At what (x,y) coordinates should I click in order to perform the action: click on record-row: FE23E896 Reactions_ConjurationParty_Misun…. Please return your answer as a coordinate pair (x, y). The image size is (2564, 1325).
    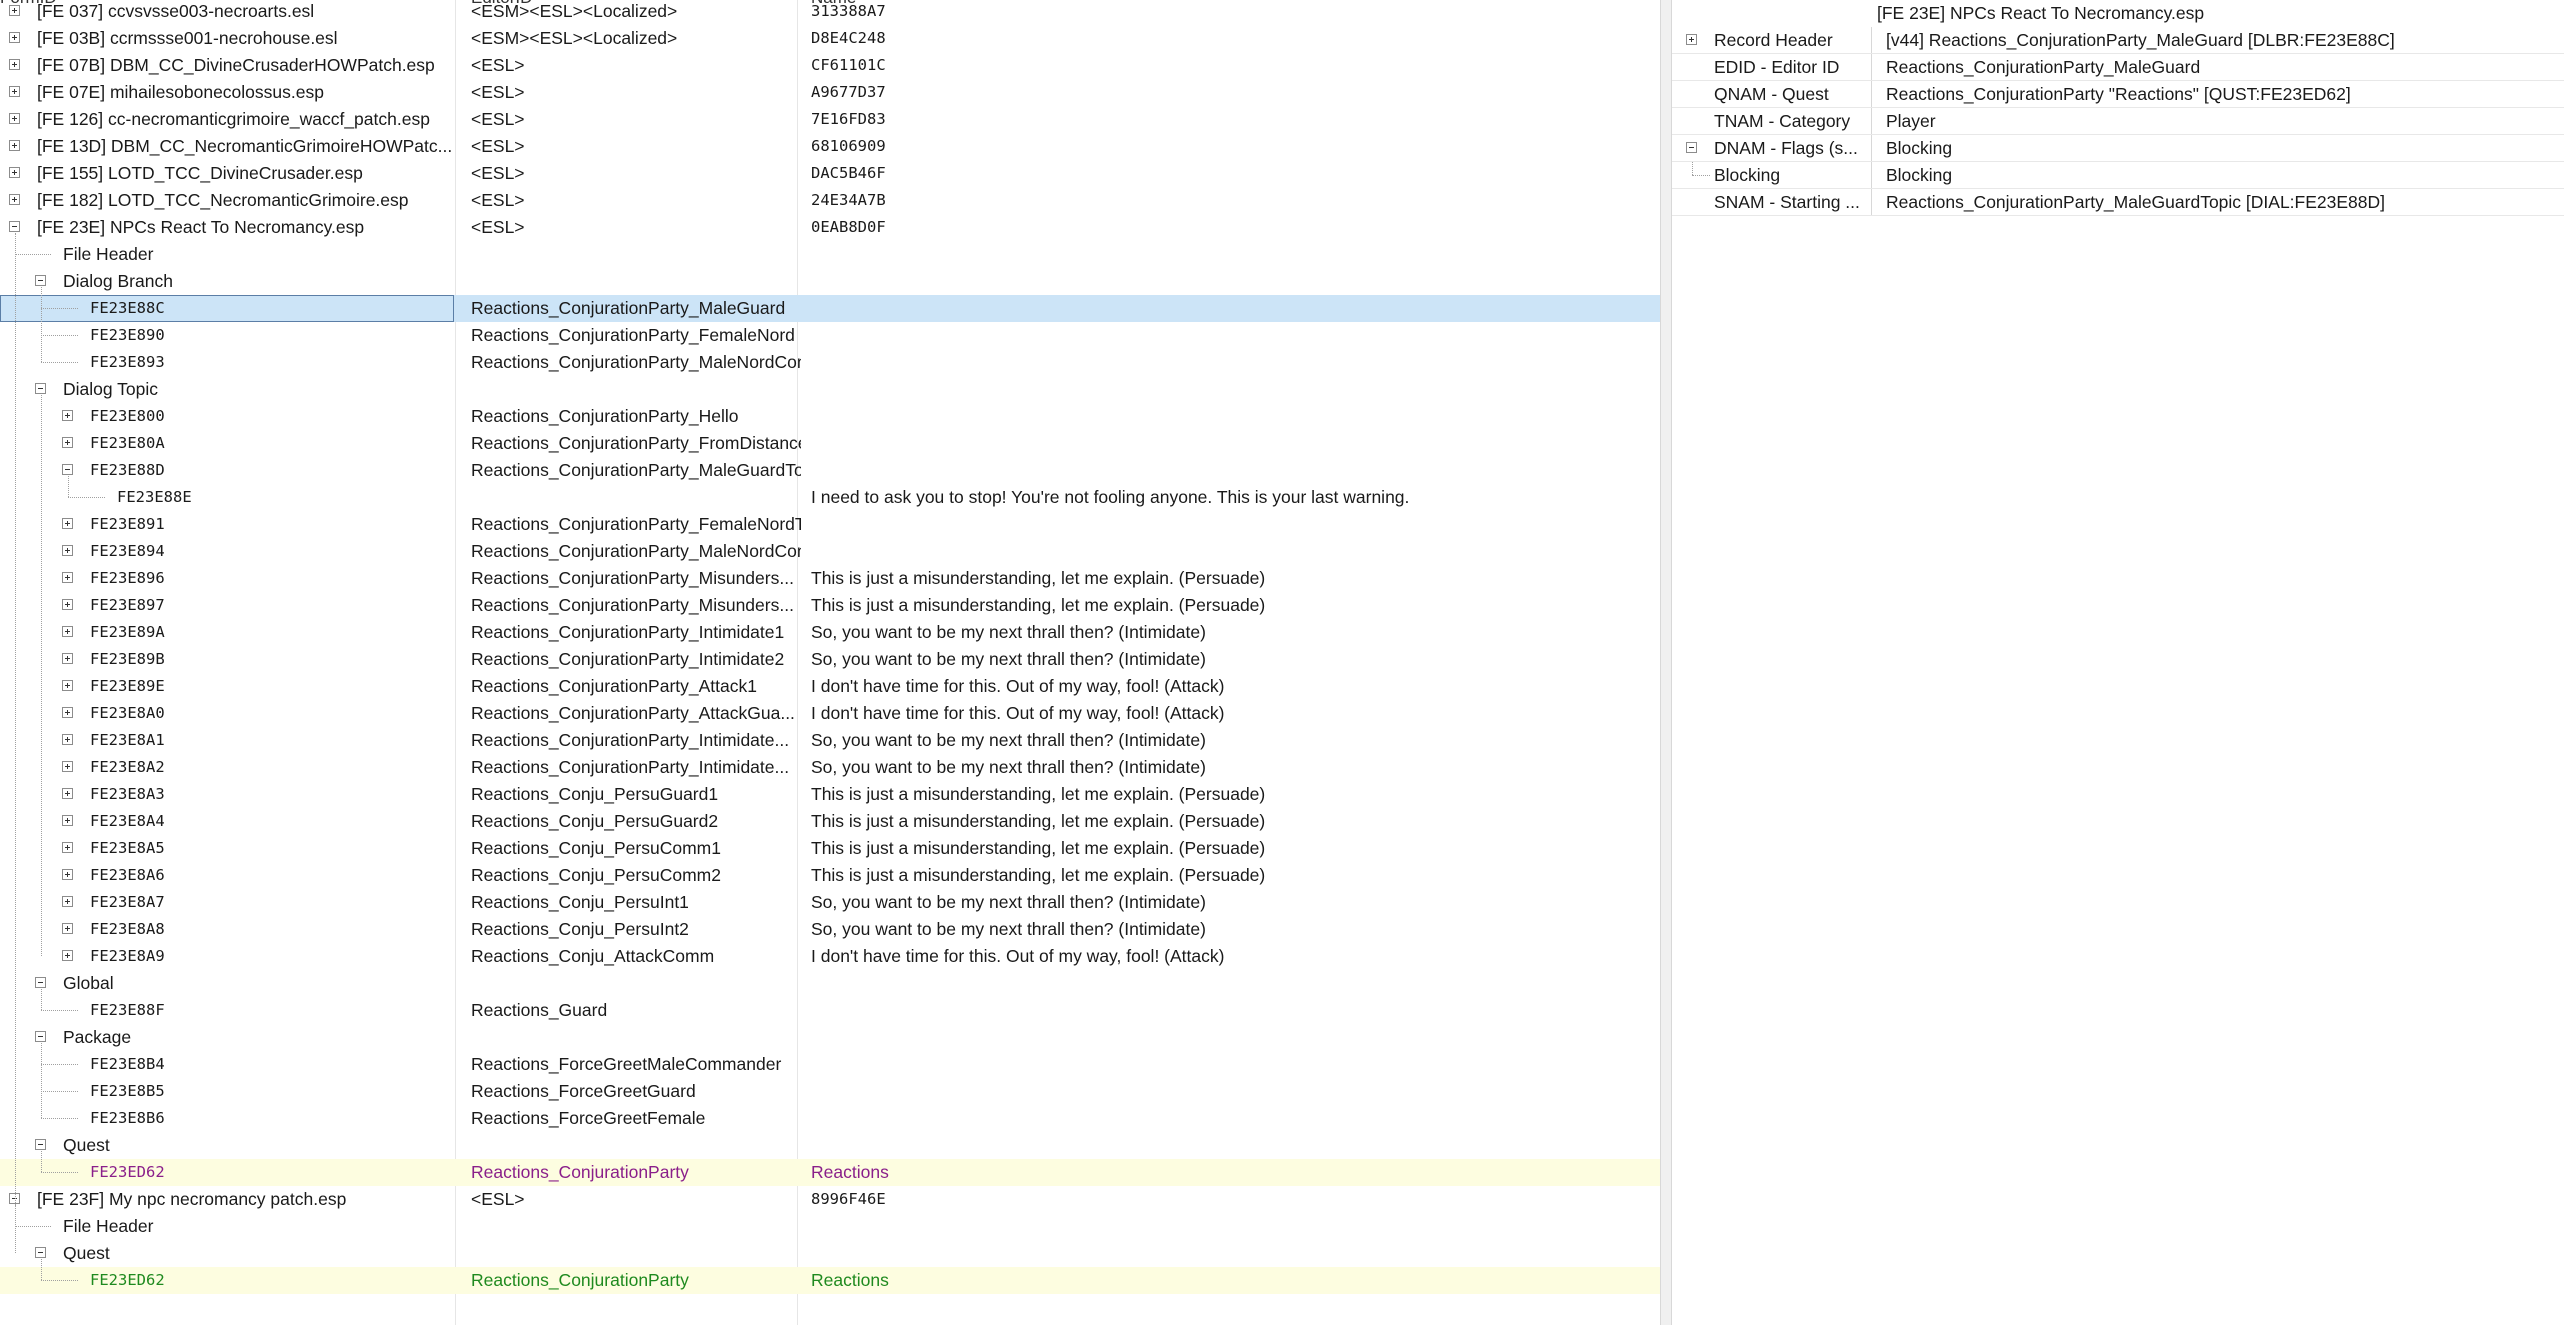
    Looking at the image, I should click on (830, 578).